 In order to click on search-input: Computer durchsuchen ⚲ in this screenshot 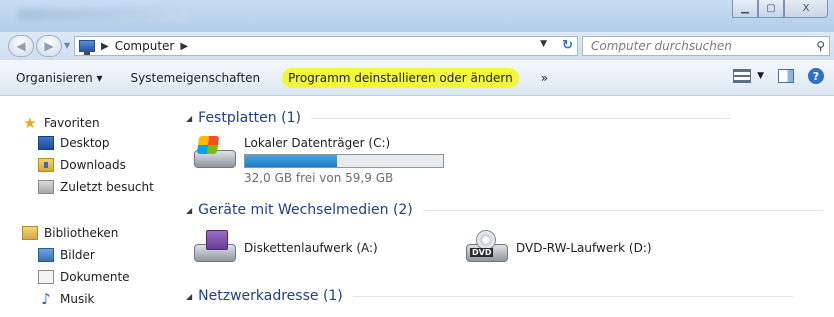, I will do `click(706, 46)`.